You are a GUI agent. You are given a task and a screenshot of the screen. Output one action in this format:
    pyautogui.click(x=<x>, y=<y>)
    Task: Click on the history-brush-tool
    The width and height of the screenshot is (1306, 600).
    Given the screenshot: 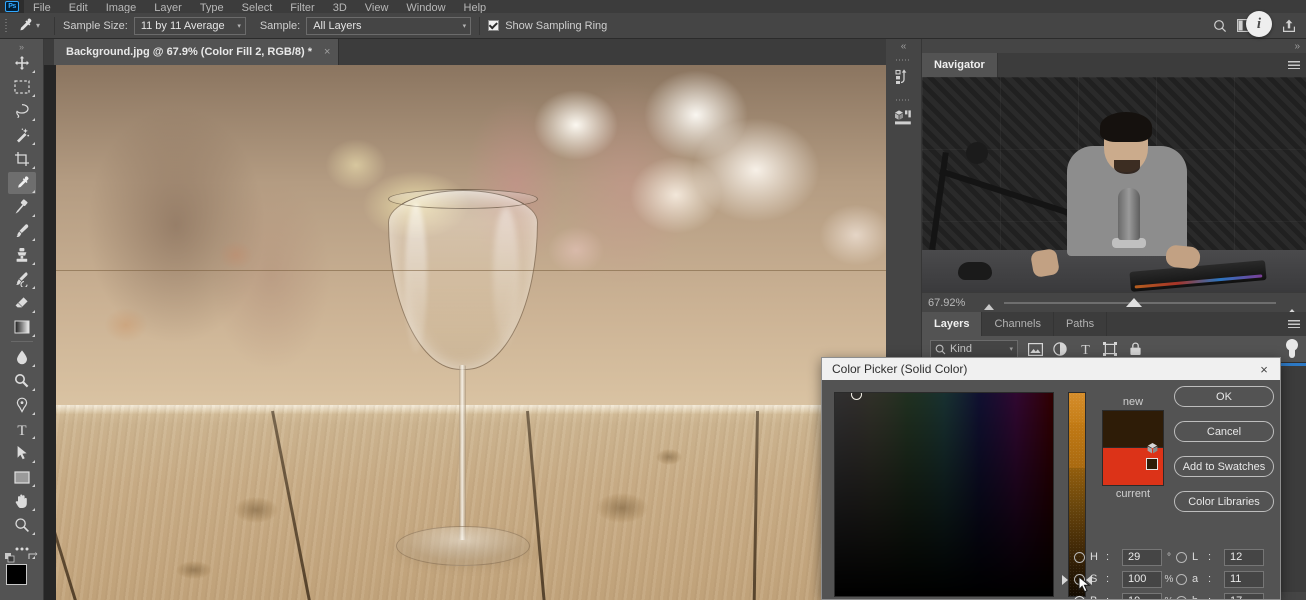 What is the action you would take?
    pyautogui.click(x=22, y=279)
    